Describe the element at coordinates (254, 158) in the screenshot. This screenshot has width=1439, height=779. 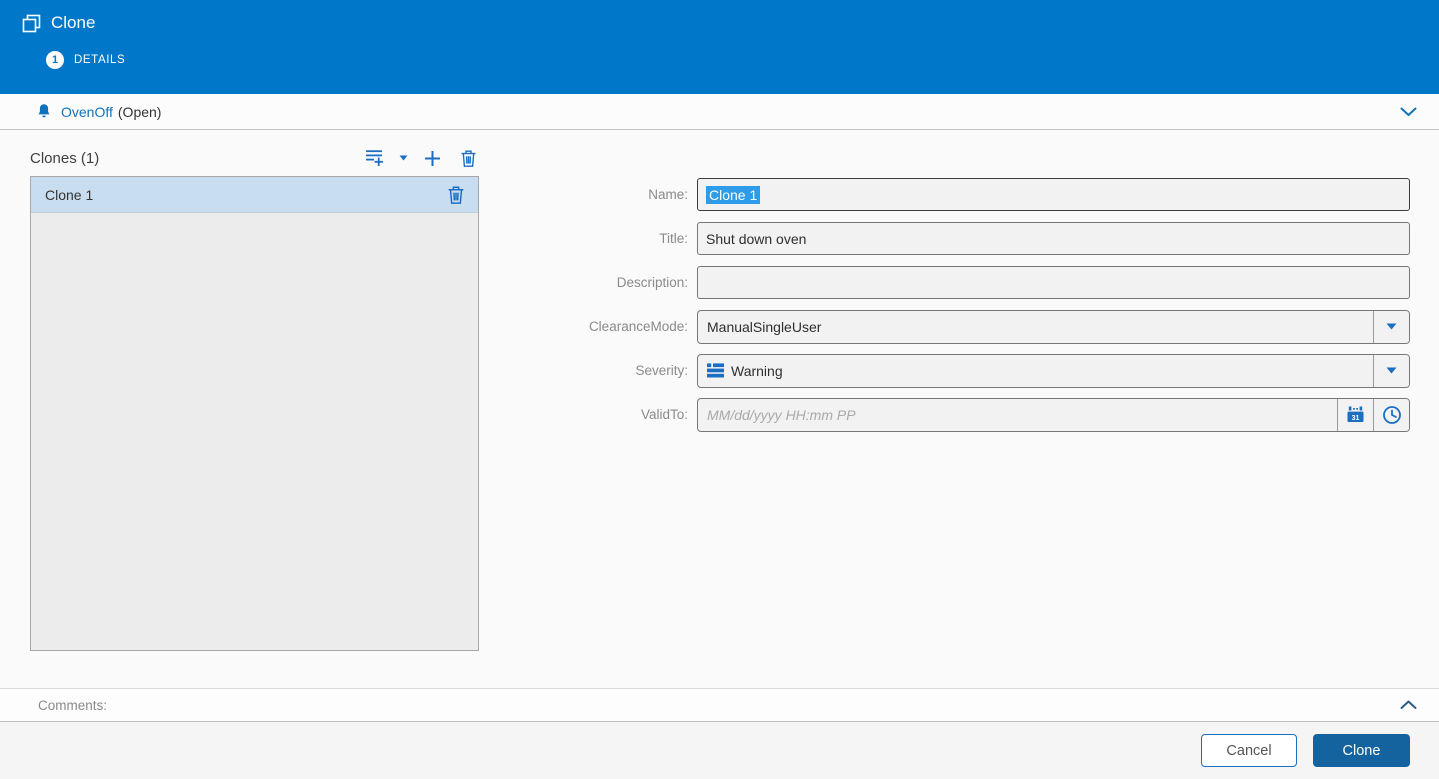
I see `clones-panel-header: Clones (1)` at that location.